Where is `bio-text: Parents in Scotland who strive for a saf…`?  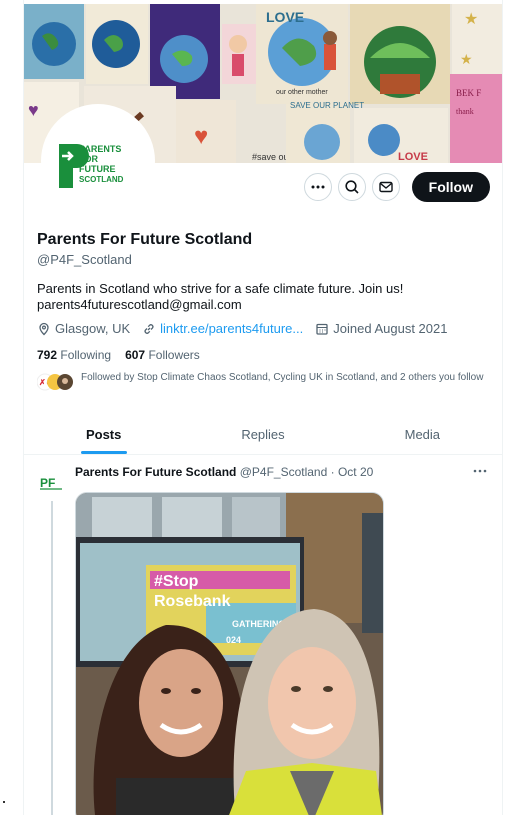 bio-text: Parents in Scotland who strive for a saf… is located at coordinates (220, 288).